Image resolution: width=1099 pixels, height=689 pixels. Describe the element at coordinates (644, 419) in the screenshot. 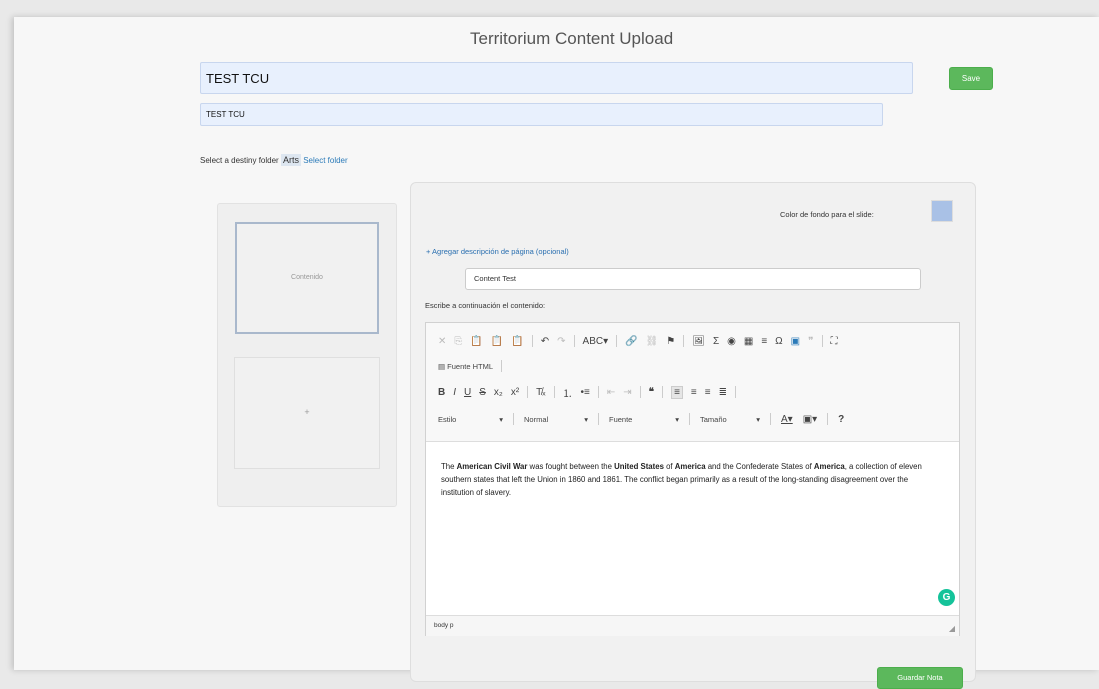

I see `font-select: Fuente ▾` at that location.